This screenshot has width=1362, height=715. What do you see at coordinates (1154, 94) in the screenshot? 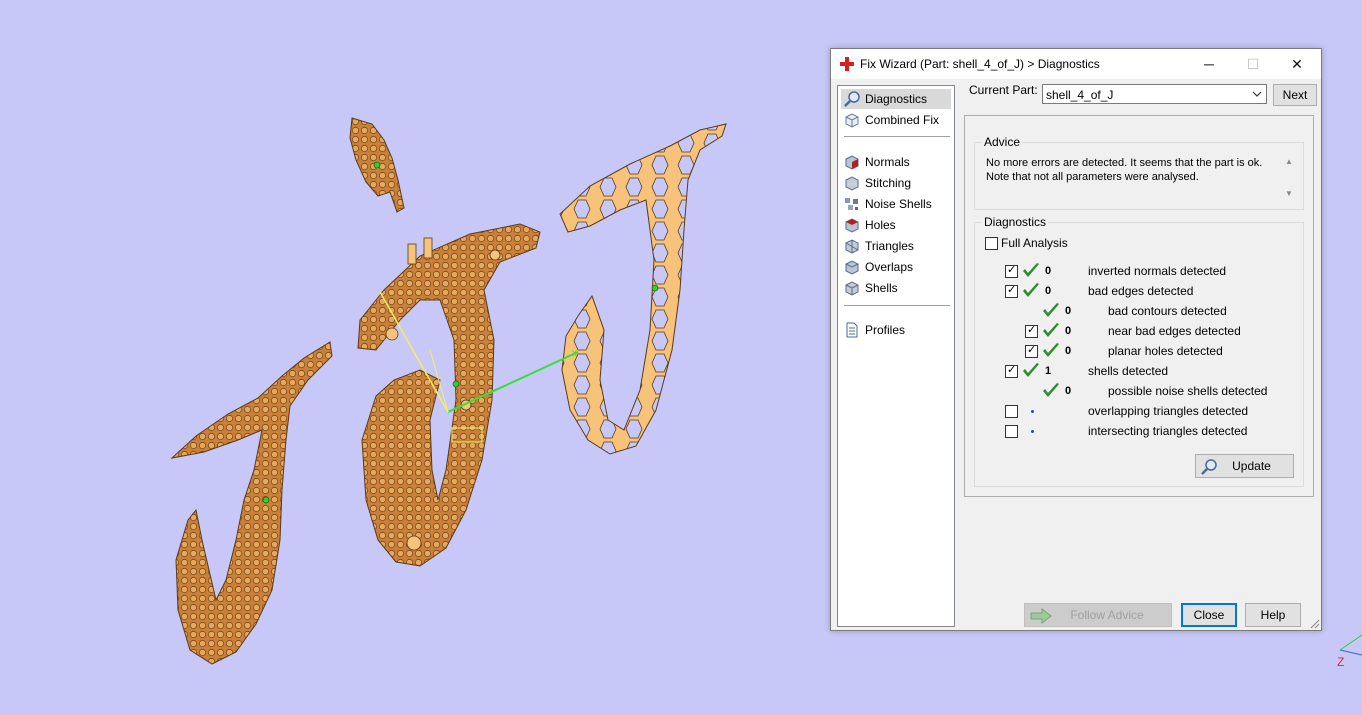
I see `current-part-select: shell_4_of_J` at bounding box center [1154, 94].